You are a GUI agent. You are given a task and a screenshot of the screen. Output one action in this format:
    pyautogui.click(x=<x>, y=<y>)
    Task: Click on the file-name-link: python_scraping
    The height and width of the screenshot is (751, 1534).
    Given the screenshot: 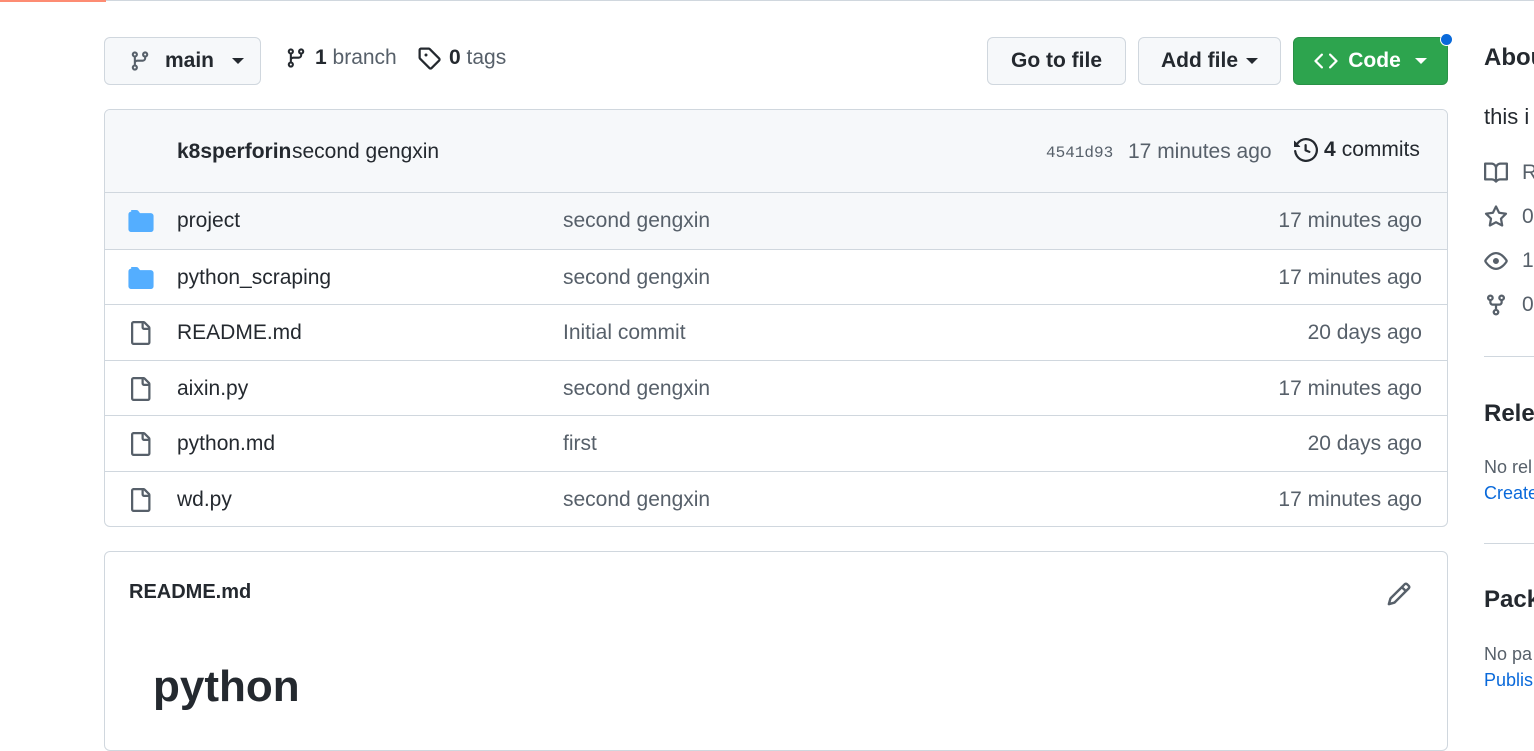 What is the action you would take?
    pyautogui.click(x=254, y=278)
    